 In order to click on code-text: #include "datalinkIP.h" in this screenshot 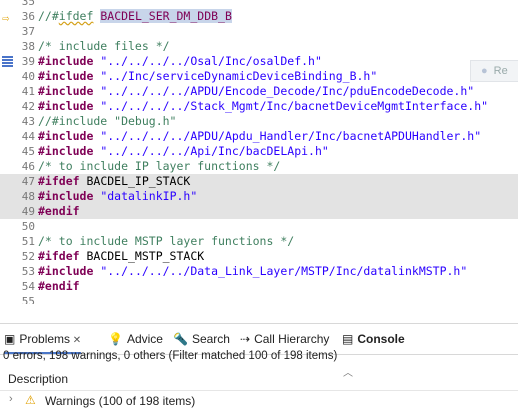, I will do `click(118, 196)`.